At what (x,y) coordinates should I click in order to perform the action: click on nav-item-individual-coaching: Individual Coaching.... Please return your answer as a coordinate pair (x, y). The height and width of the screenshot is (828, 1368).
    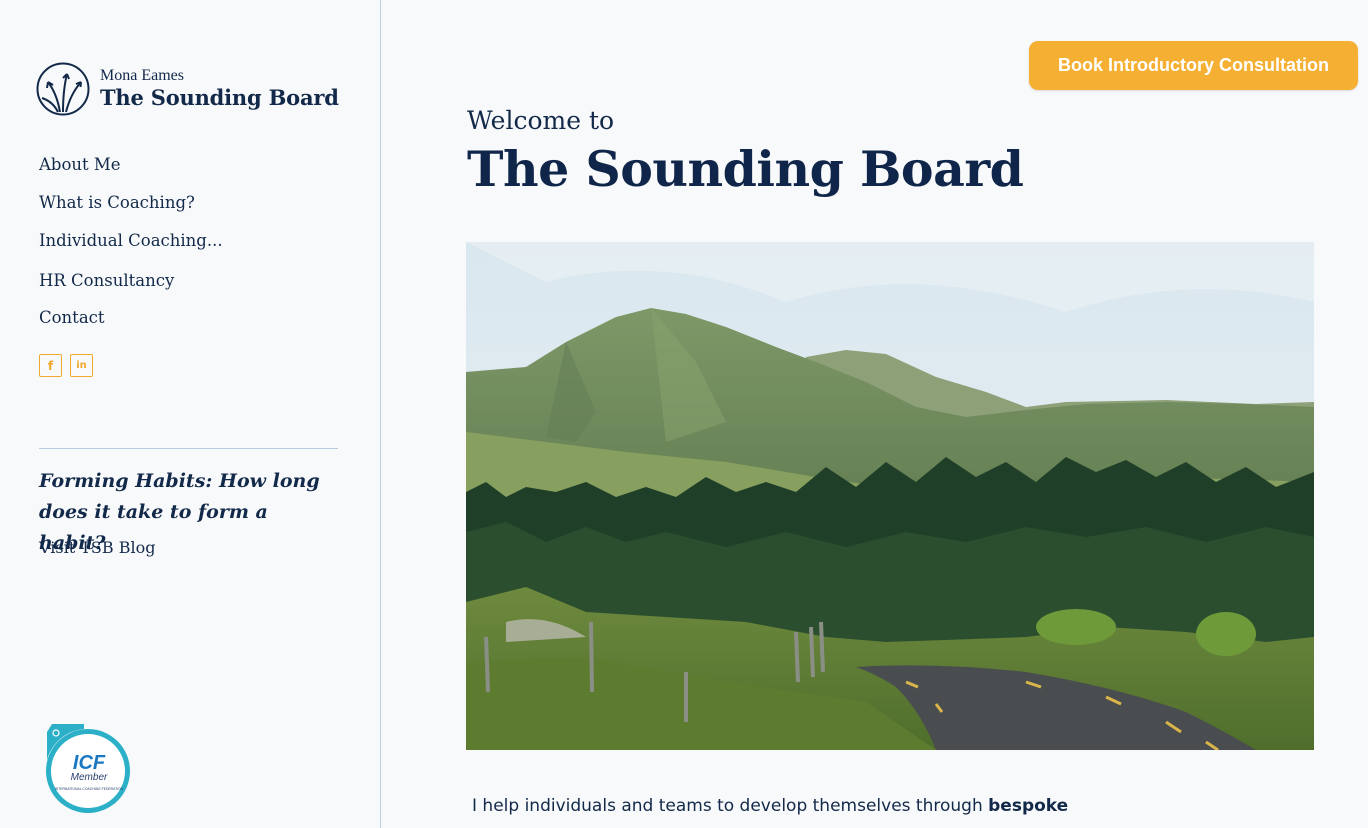
    Looking at the image, I should click on (131, 247).